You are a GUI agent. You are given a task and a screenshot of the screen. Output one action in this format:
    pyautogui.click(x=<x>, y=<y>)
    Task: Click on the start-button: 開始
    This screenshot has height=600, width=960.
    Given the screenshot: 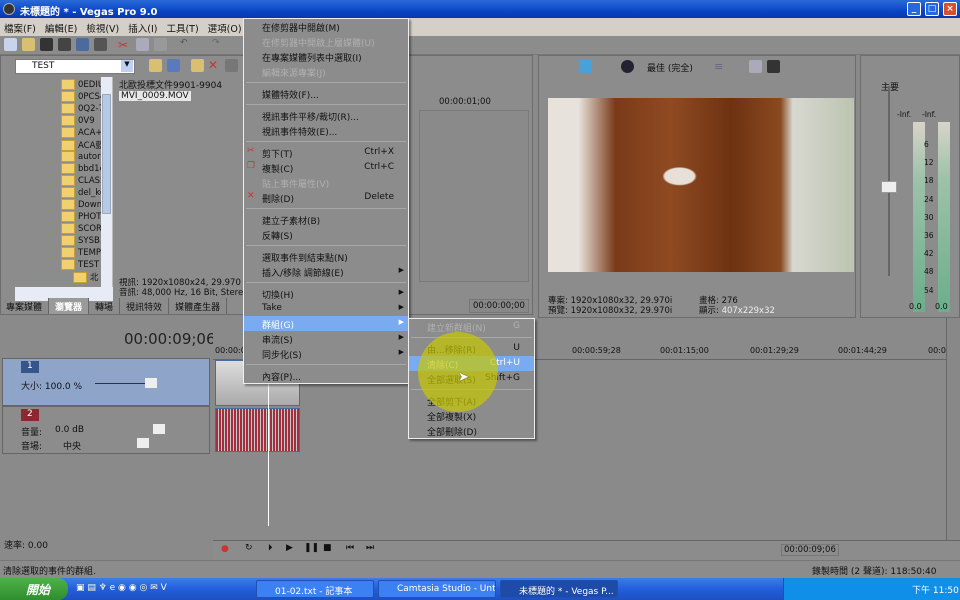 What is the action you would take?
    pyautogui.click(x=34, y=589)
    